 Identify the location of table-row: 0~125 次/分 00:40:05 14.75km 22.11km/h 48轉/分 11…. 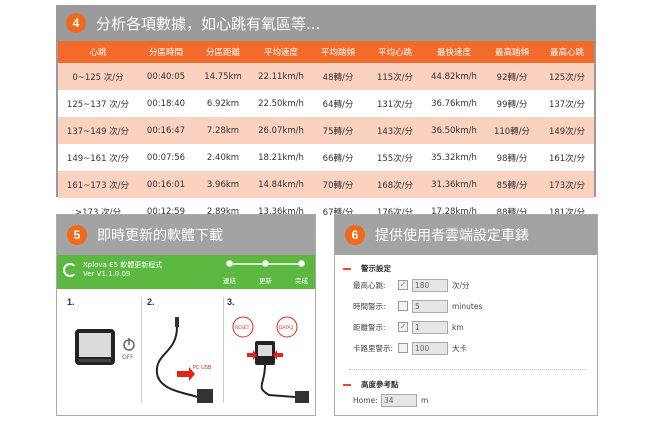
(326, 76).